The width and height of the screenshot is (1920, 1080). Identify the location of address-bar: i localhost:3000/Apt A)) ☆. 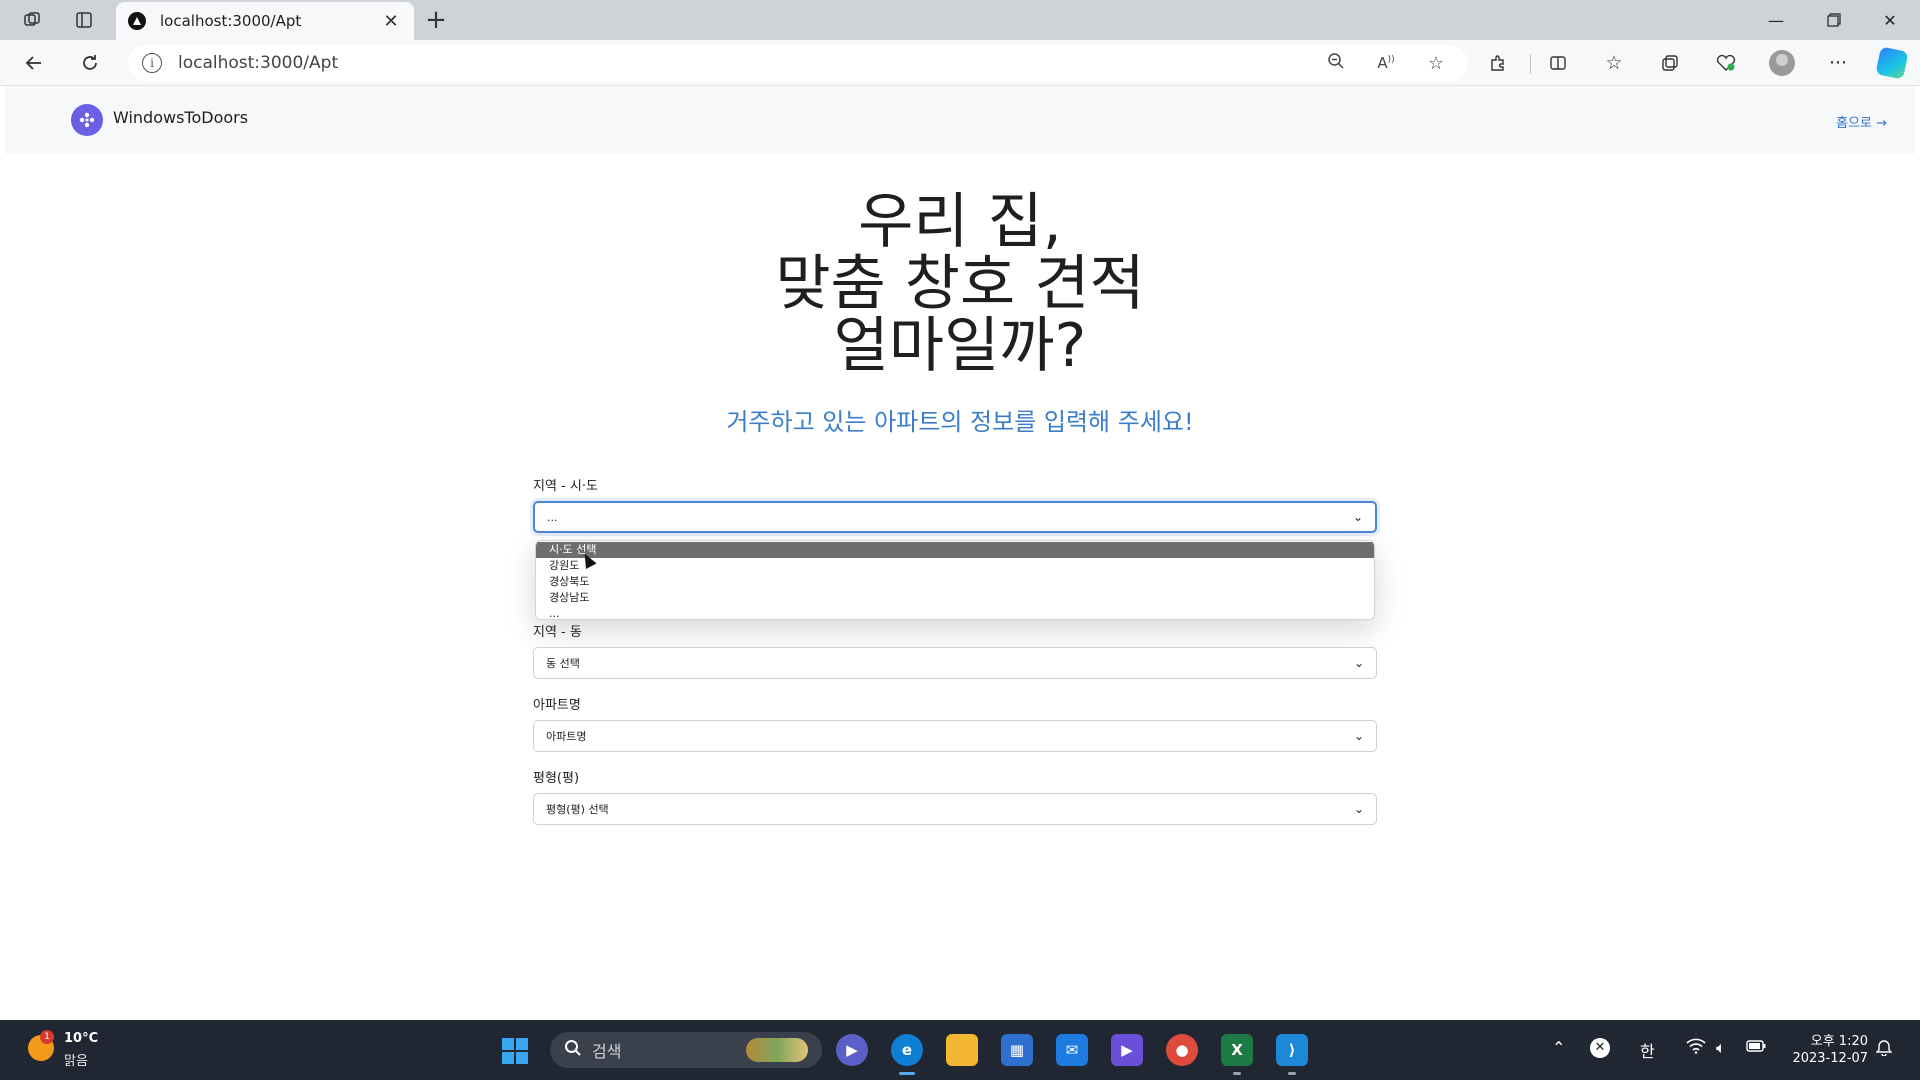
(798, 63).